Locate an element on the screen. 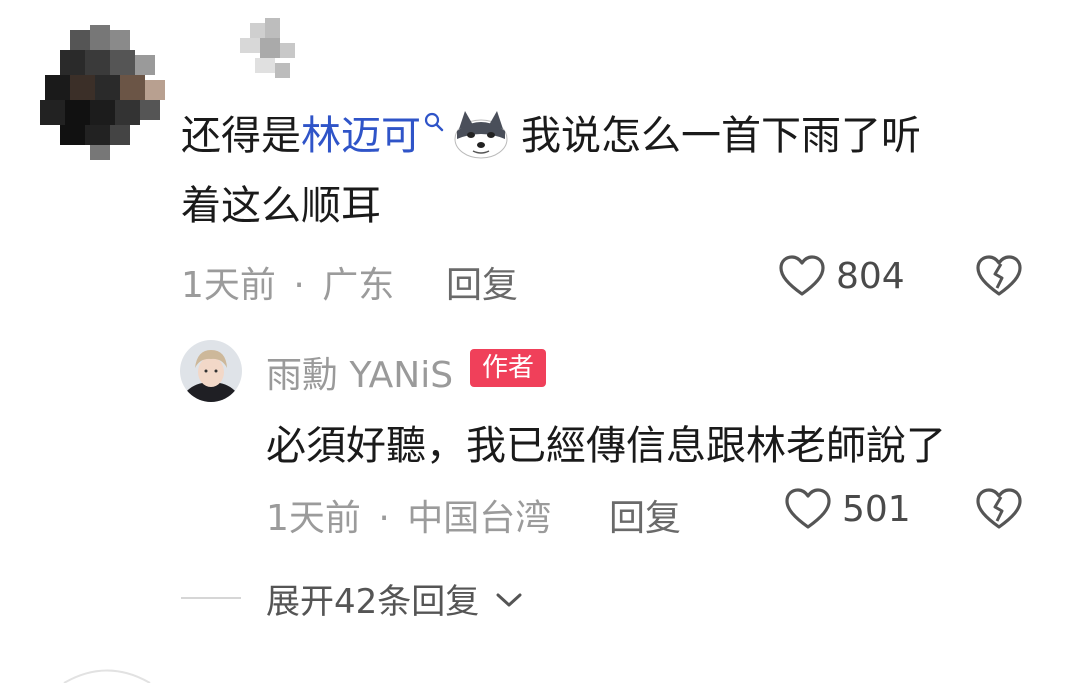  expand-divider is located at coordinates (211, 598).